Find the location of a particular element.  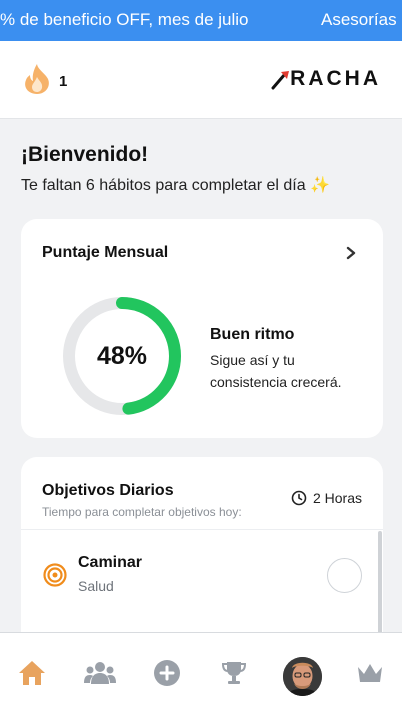

score-percent: 48% is located at coordinates (122, 355).